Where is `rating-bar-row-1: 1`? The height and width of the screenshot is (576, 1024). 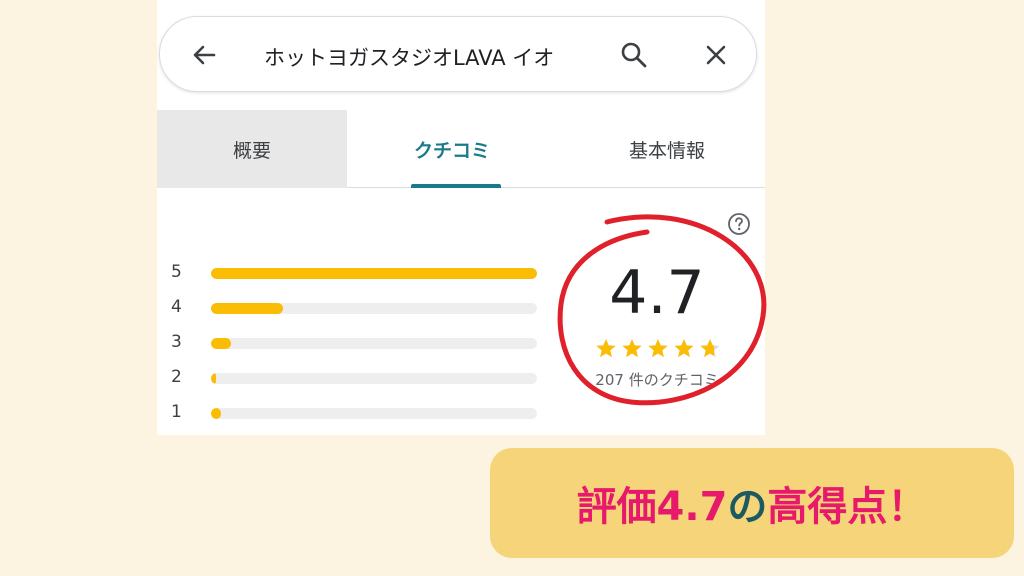
rating-bar-row-1: 1 is located at coordinates (361, 412).